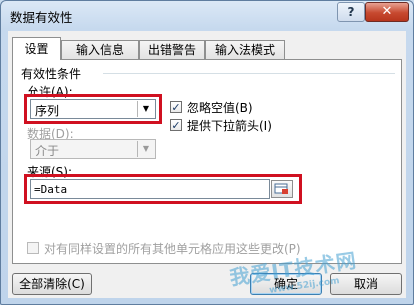 The image size is (414, 305). Describe the element at coordinates (366, 284) in the screenshot. I see `cancel-button: 取消` at that location.